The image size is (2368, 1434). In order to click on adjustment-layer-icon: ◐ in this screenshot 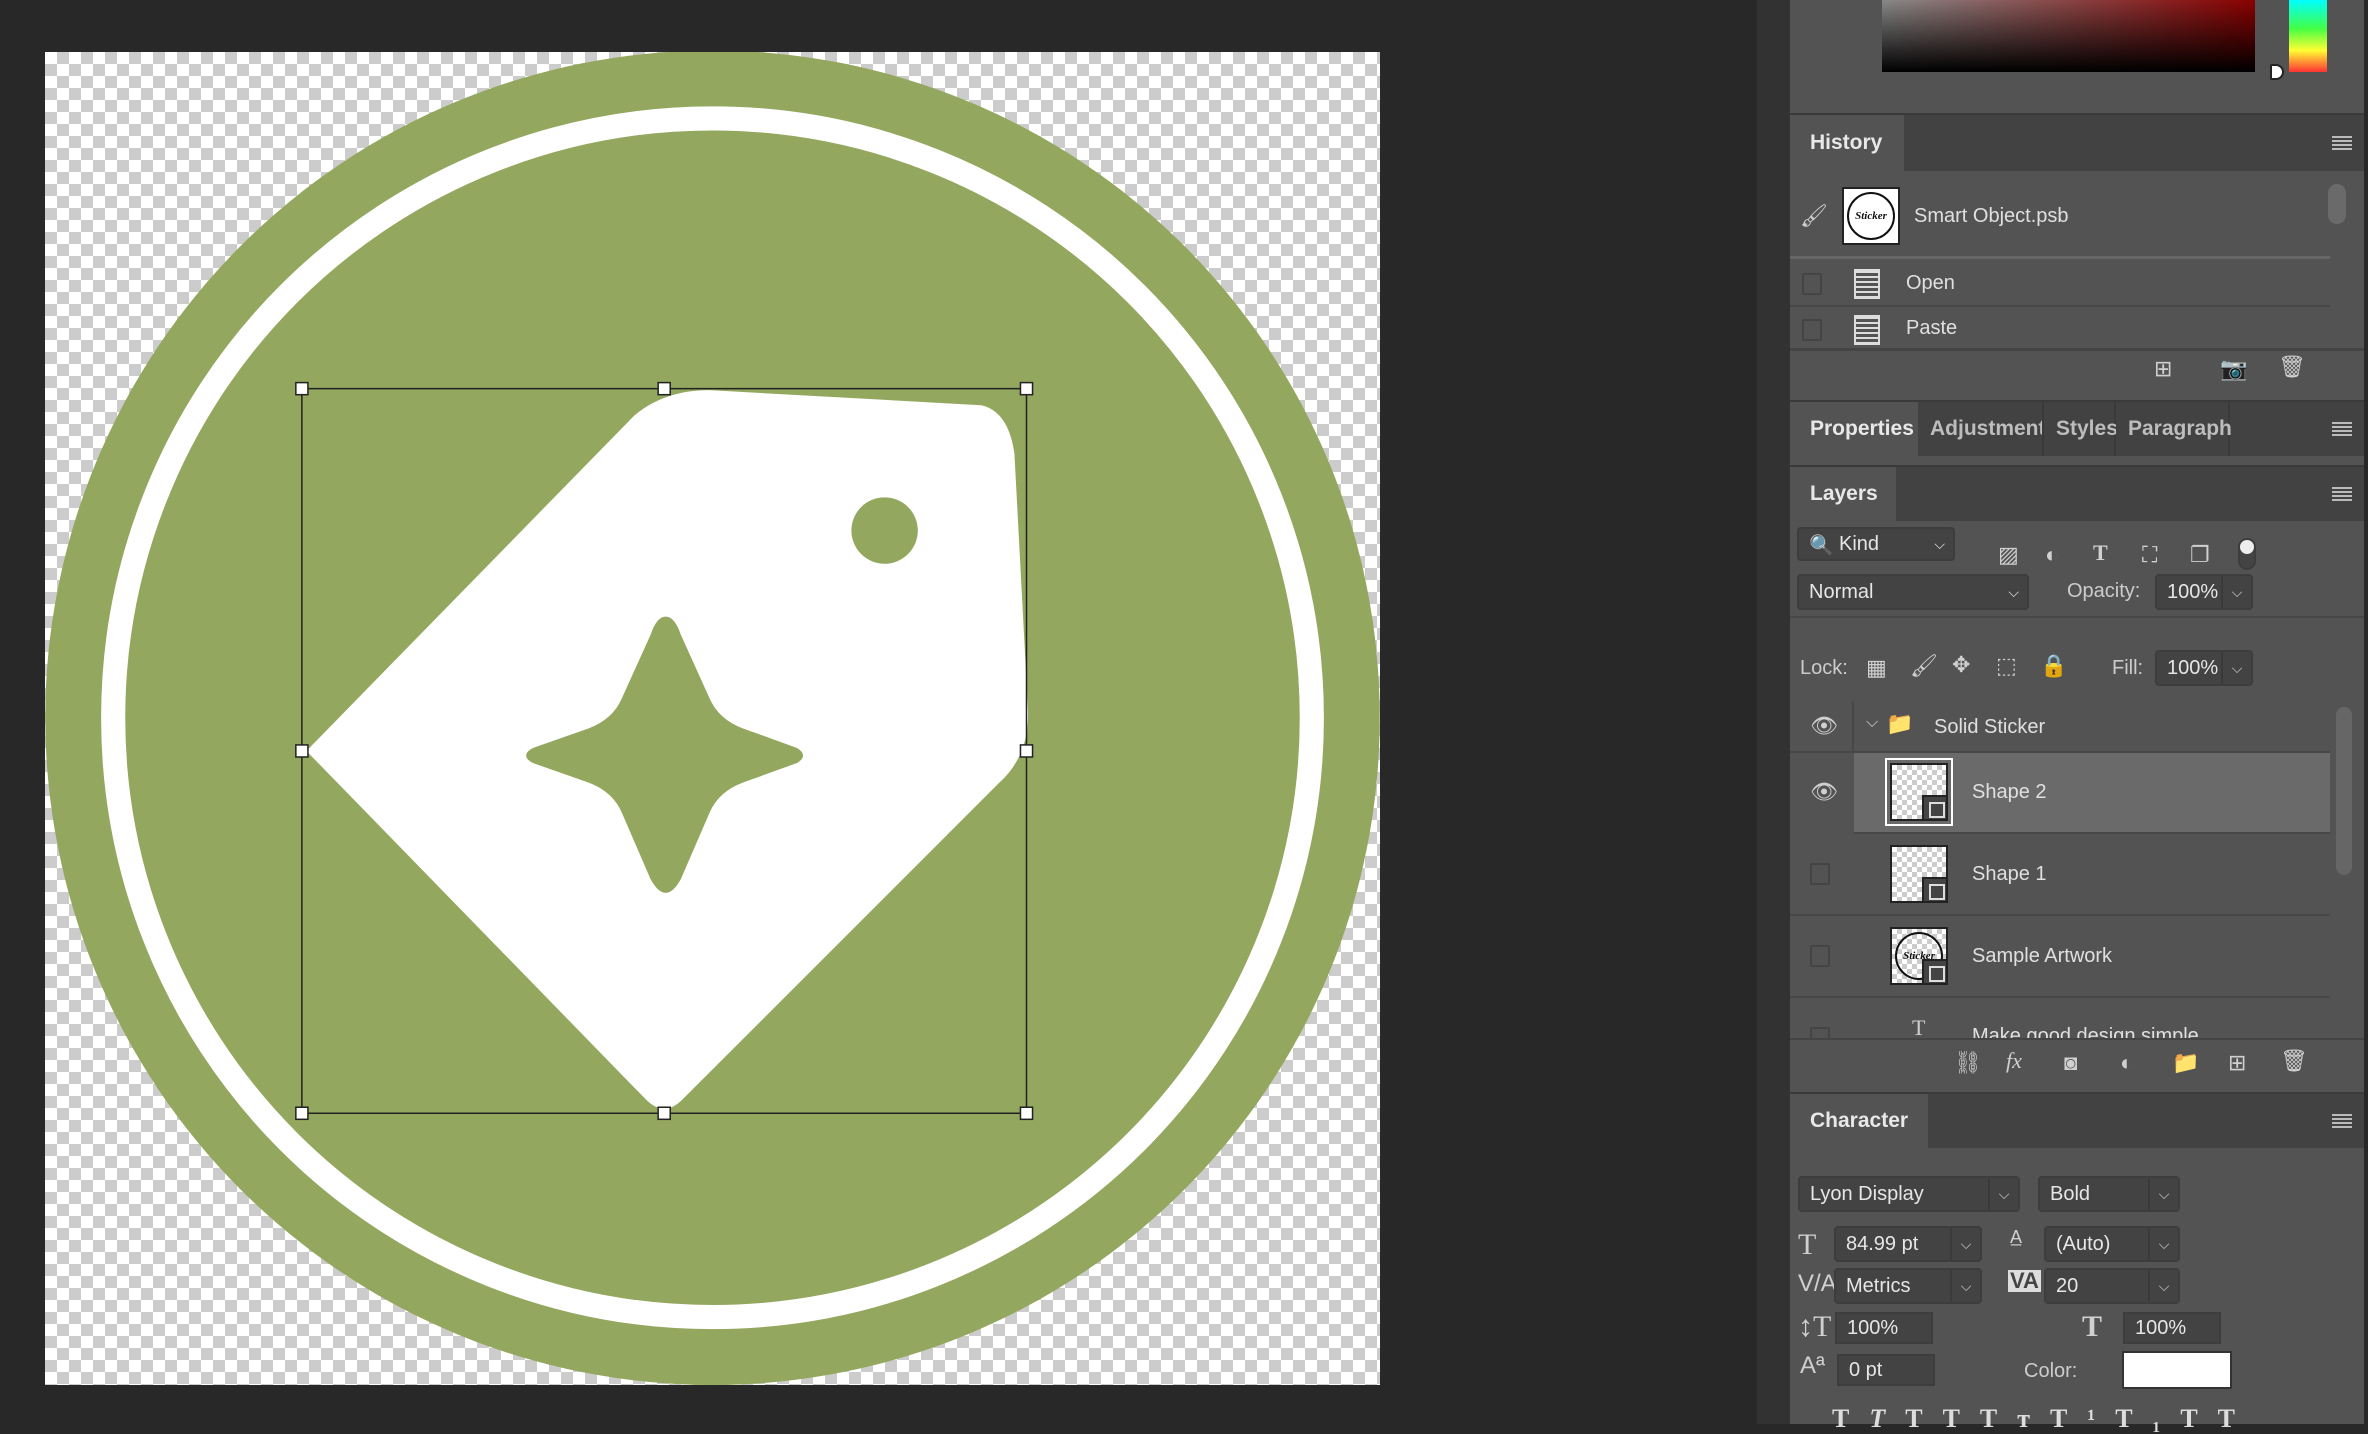, I will do `click(2126, 1063)`.